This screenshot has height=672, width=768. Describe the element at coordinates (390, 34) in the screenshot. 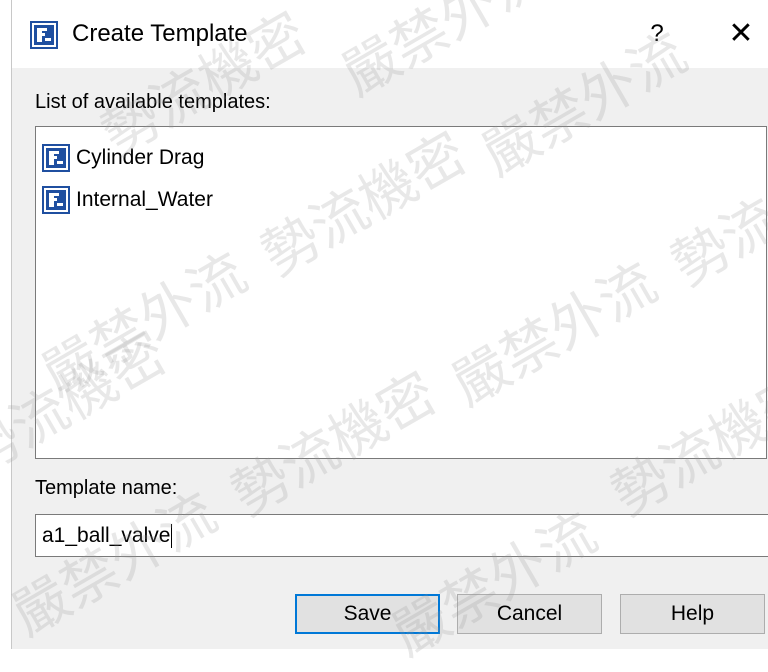

I see `title-bar: Create Template ? ✕` at that location.